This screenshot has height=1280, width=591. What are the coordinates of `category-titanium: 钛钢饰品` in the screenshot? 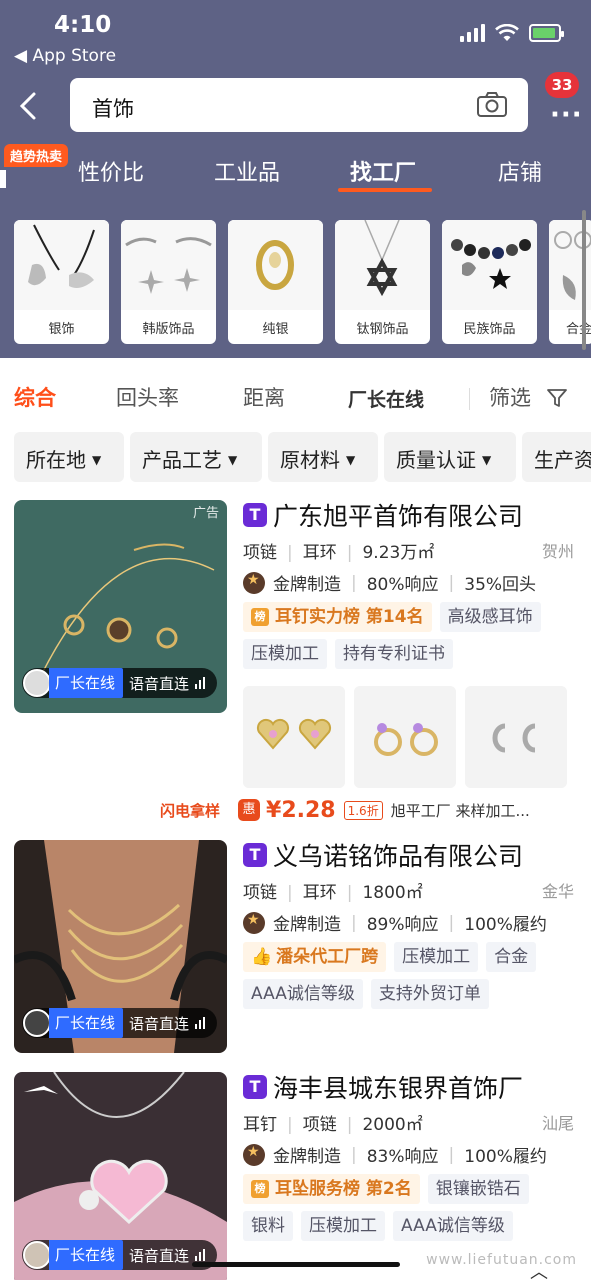 It's located at (382, 282).